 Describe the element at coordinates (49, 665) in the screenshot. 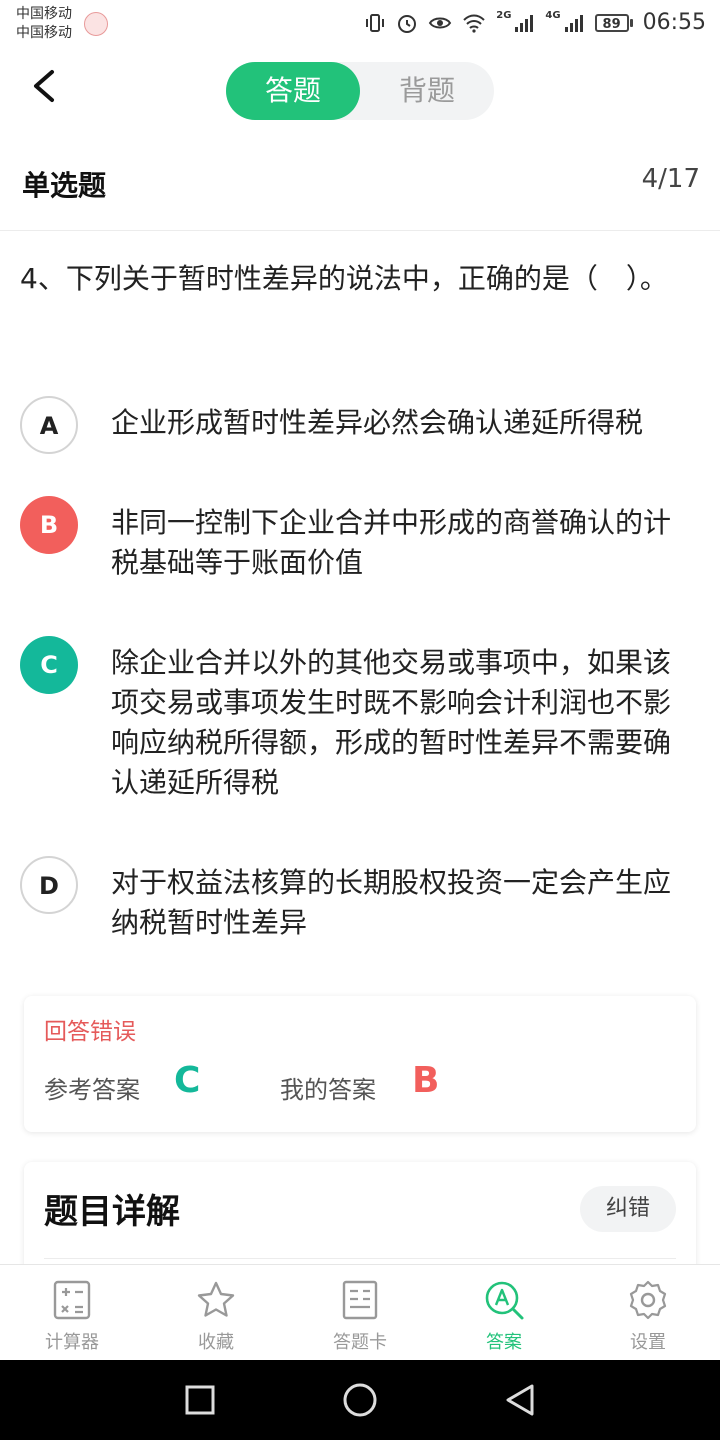

I see `option-c-letter: C` at that location.